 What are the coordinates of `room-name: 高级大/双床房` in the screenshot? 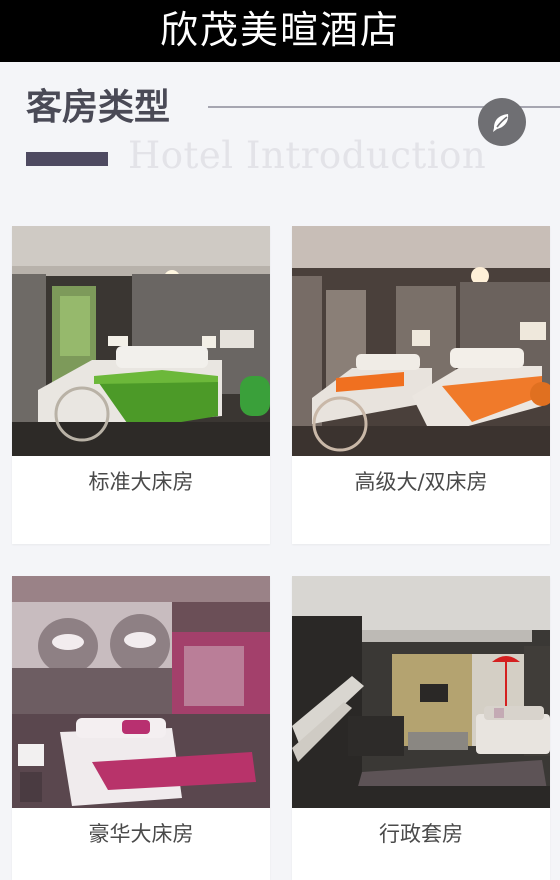 It's located at (421, 482).